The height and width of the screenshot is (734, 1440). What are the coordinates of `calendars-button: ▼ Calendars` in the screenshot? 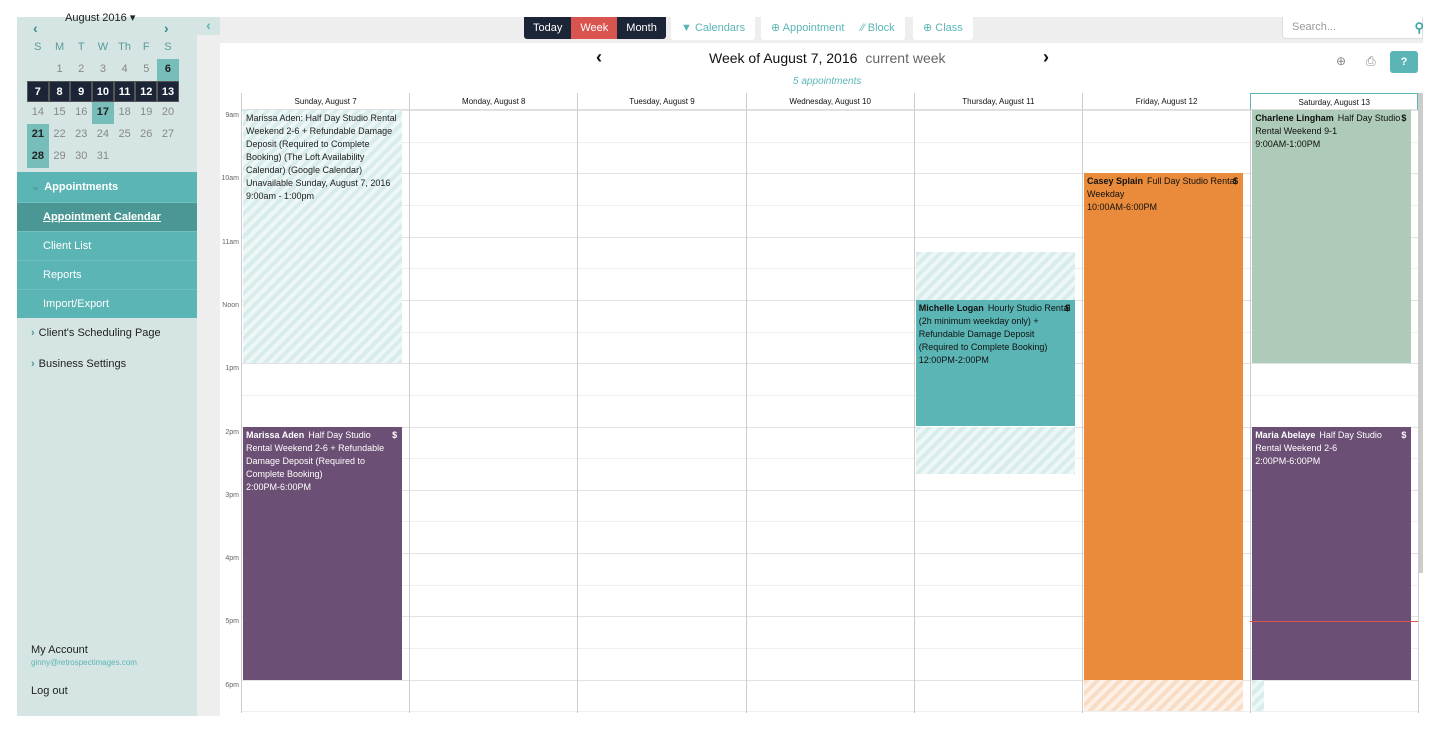 It's located at (713, 28).